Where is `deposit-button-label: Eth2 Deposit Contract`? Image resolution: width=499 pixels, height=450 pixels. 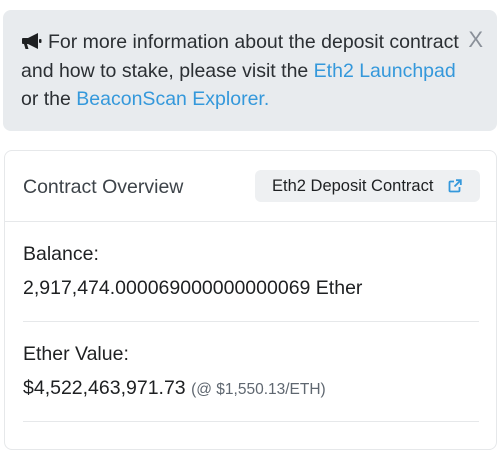 deposit-button-label: Eth2 Deposit Contract is located at coordinates (353, 186).